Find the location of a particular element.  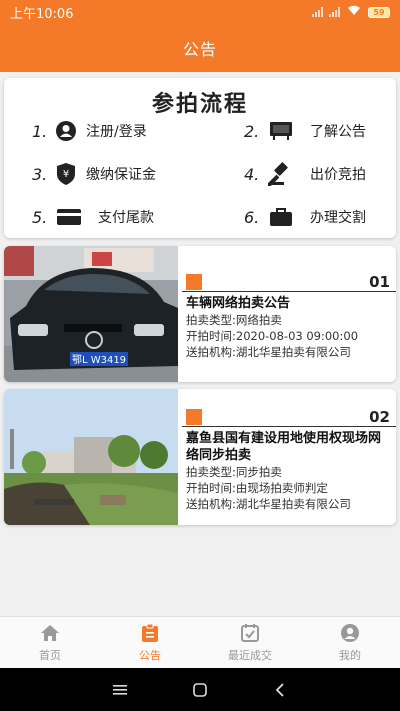

card-icon is located at coordinates (69, 217).